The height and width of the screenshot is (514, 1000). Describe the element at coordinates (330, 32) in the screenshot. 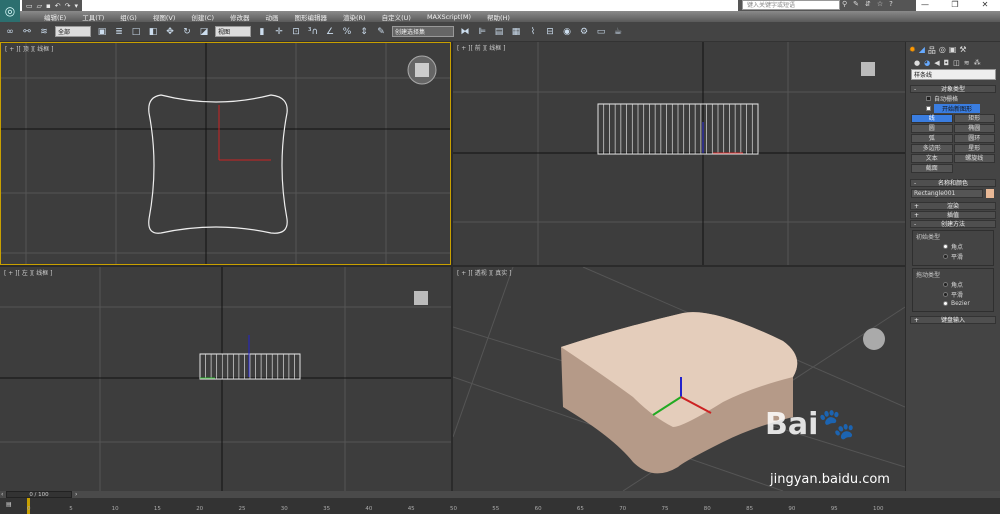

I see `angle-snap-icon: ∠` at that location.